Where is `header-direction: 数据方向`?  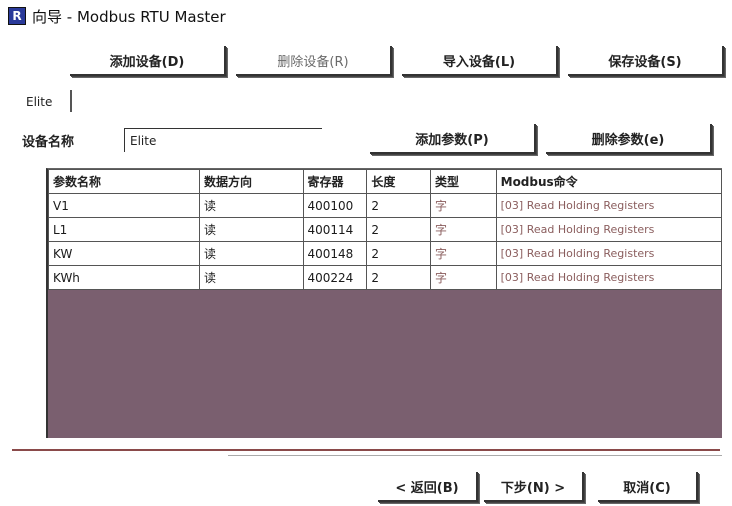
header-direction: 数据方向 is located at coordinates (251, 181).